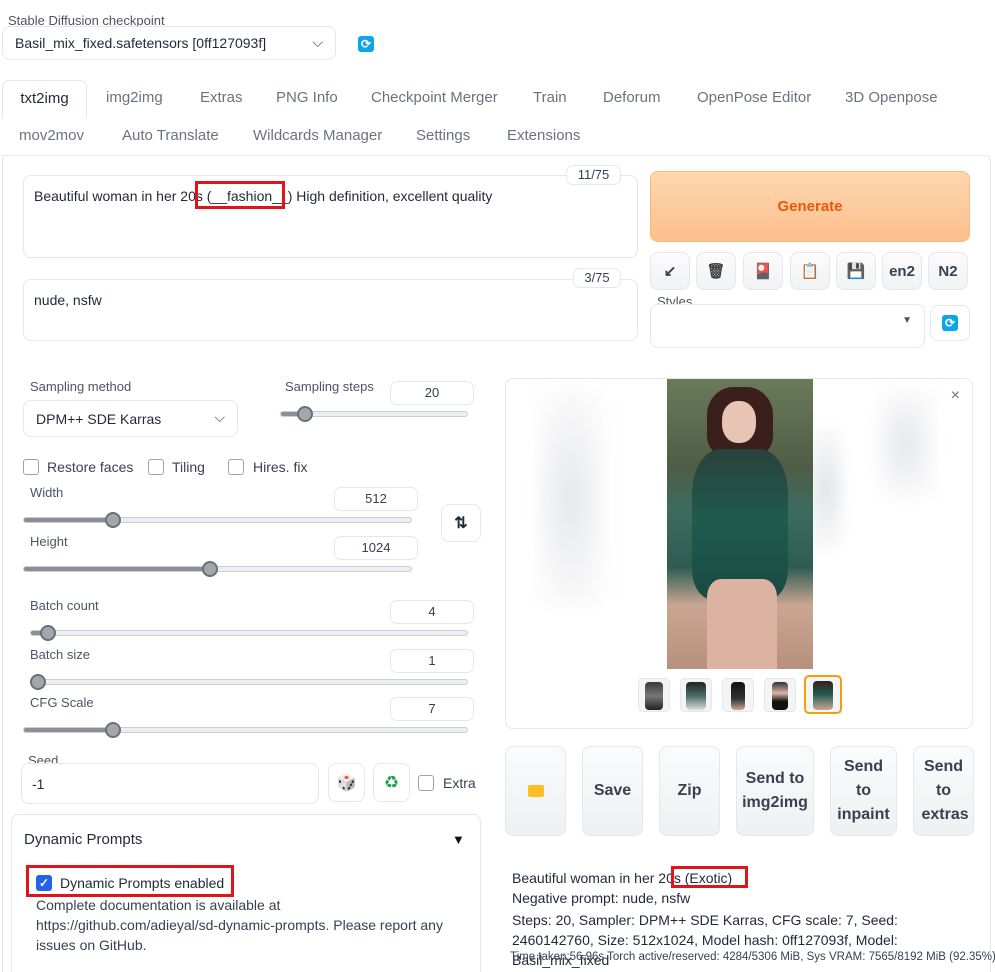 This screenshot has width=995, height=972. What do you see at coordinates (689, 791) in the screenshot?
I see `zip-button: Zip` at bounding box center [689, 791].